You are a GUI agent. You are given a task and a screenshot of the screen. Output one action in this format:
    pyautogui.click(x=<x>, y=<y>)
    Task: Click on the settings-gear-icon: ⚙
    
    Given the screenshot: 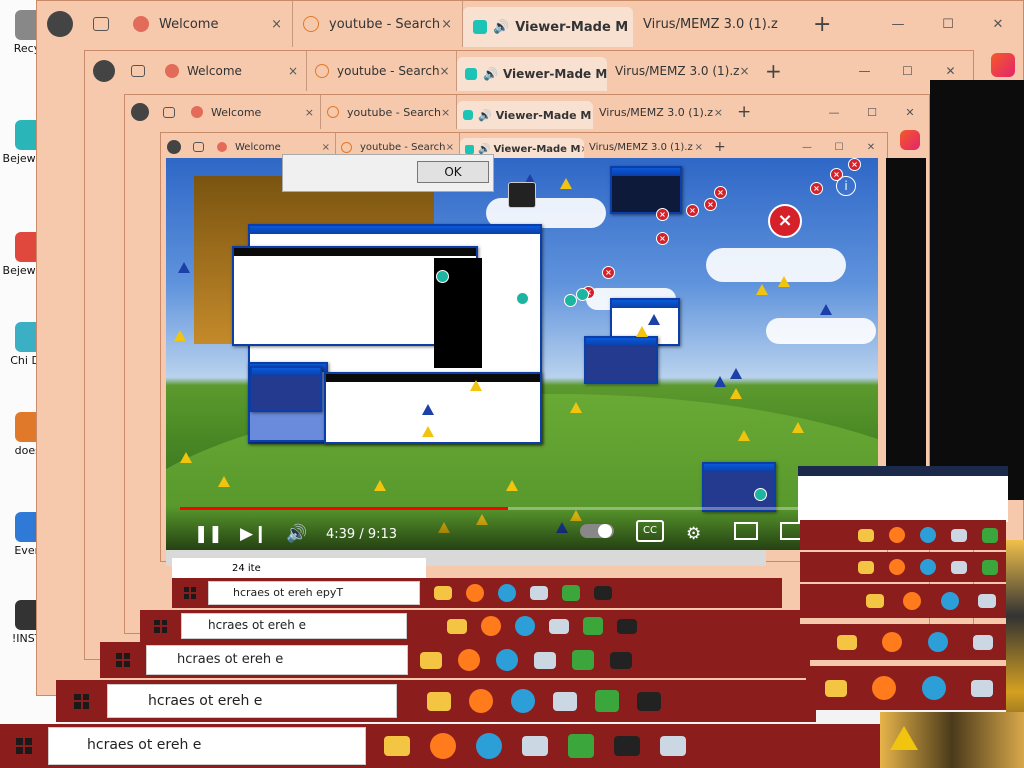 What is the action you would take?
    pyautogui.click(x=693, y=534)
    